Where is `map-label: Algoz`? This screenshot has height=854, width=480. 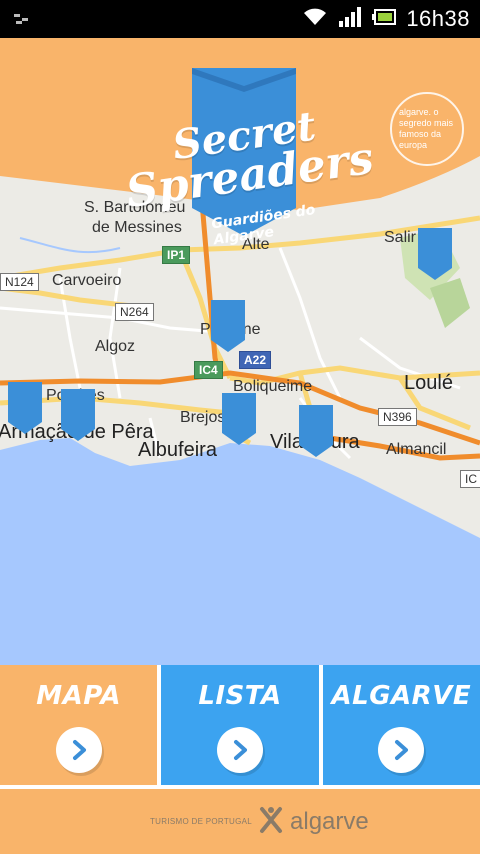
map-label: Algoz is located at coordinates (115, 346).